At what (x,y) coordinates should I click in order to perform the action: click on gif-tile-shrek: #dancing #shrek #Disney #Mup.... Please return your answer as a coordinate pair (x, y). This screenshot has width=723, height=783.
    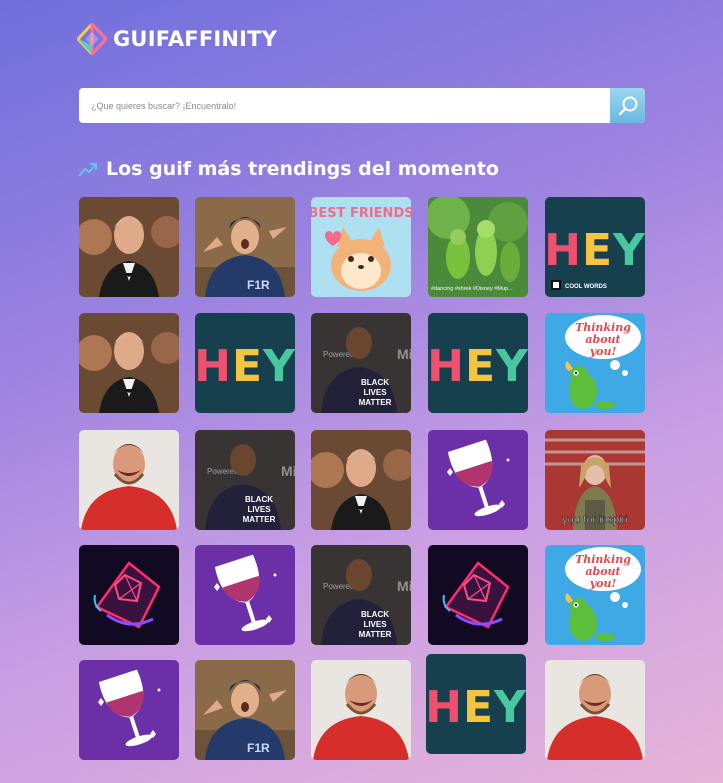
    Looking at the image, I should click on (478, 247).